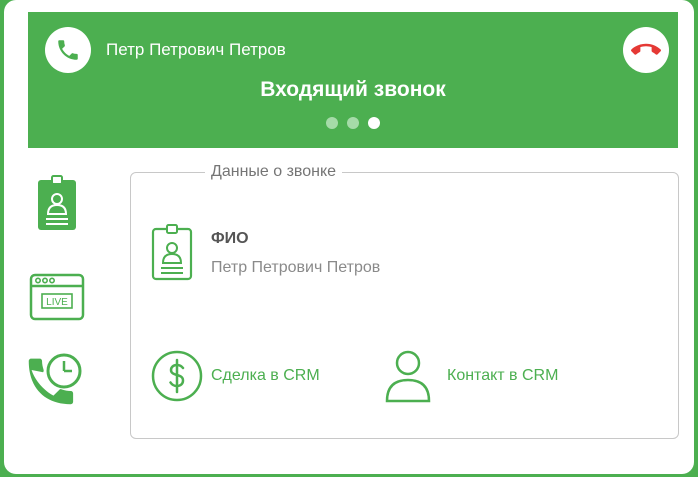 The height and width of the screenshot is (477, 698). What do you see at coordinates (274, 172) in the screenshot?
I see `panel-title: Данные о звонке` at bounding box center [274, 172].